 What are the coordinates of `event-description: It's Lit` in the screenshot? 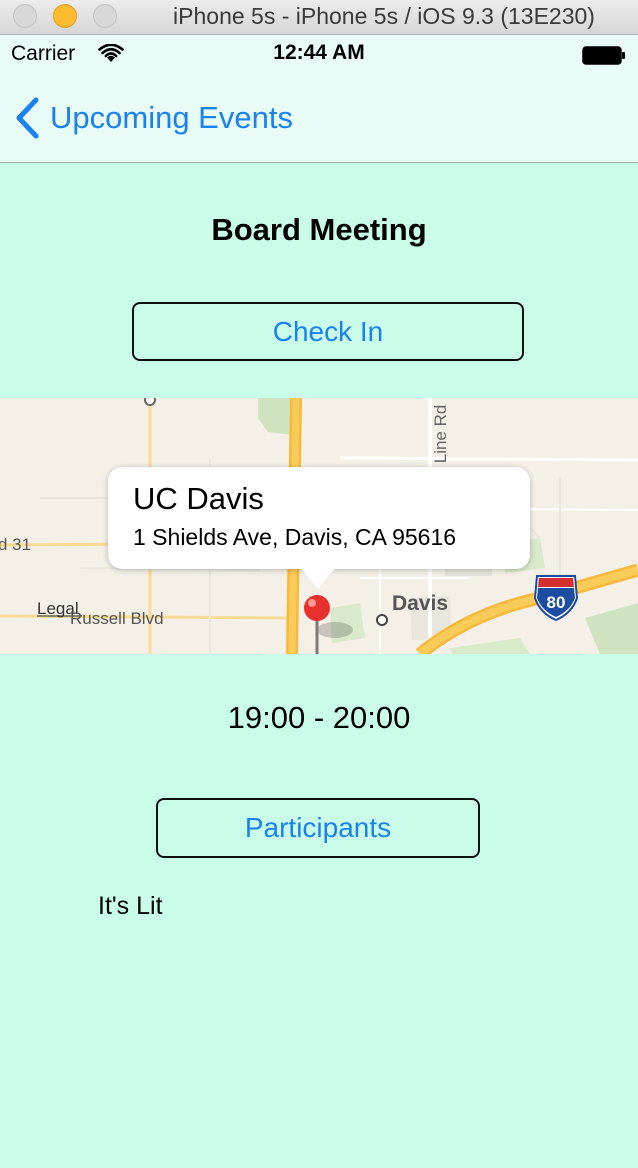 It's located at (130, 906).